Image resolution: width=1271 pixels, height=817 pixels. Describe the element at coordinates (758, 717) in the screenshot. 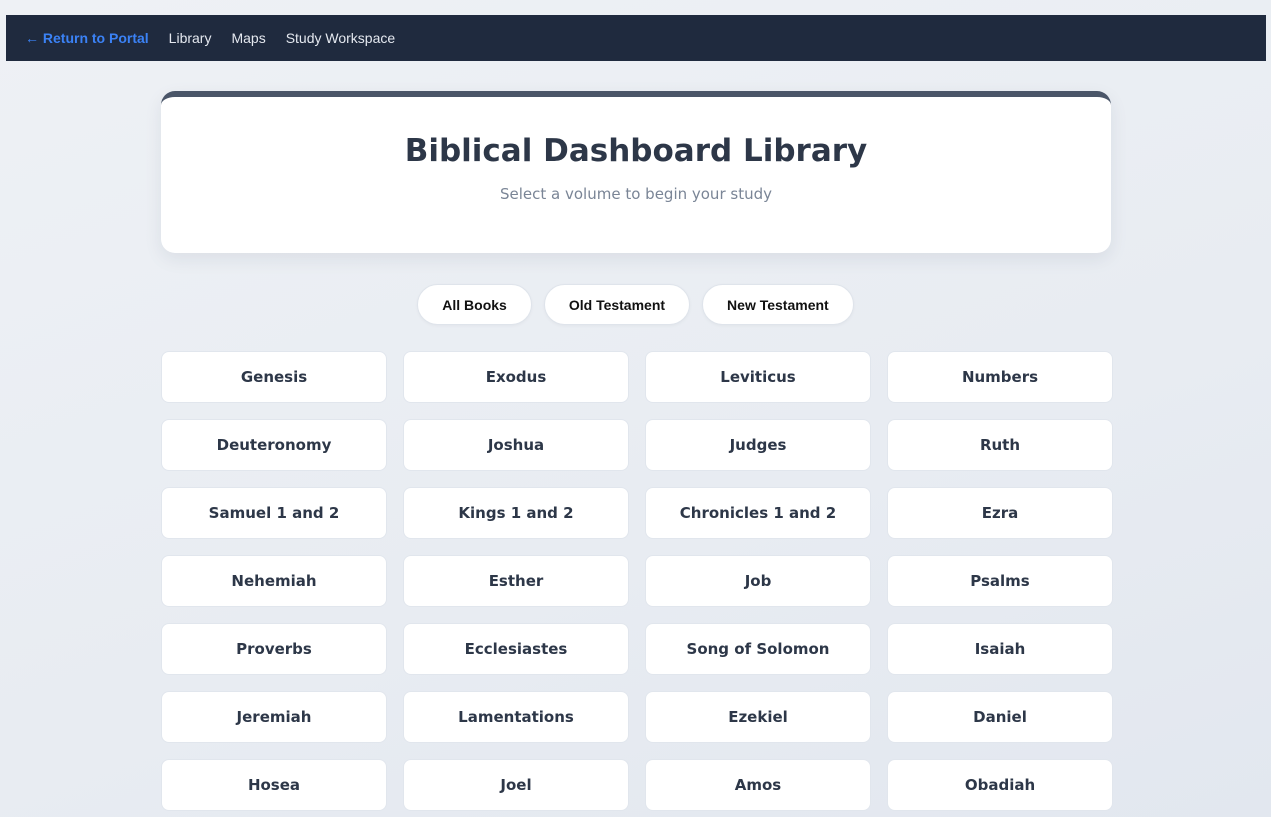

I see `book-card: Ezekiel` at that location.